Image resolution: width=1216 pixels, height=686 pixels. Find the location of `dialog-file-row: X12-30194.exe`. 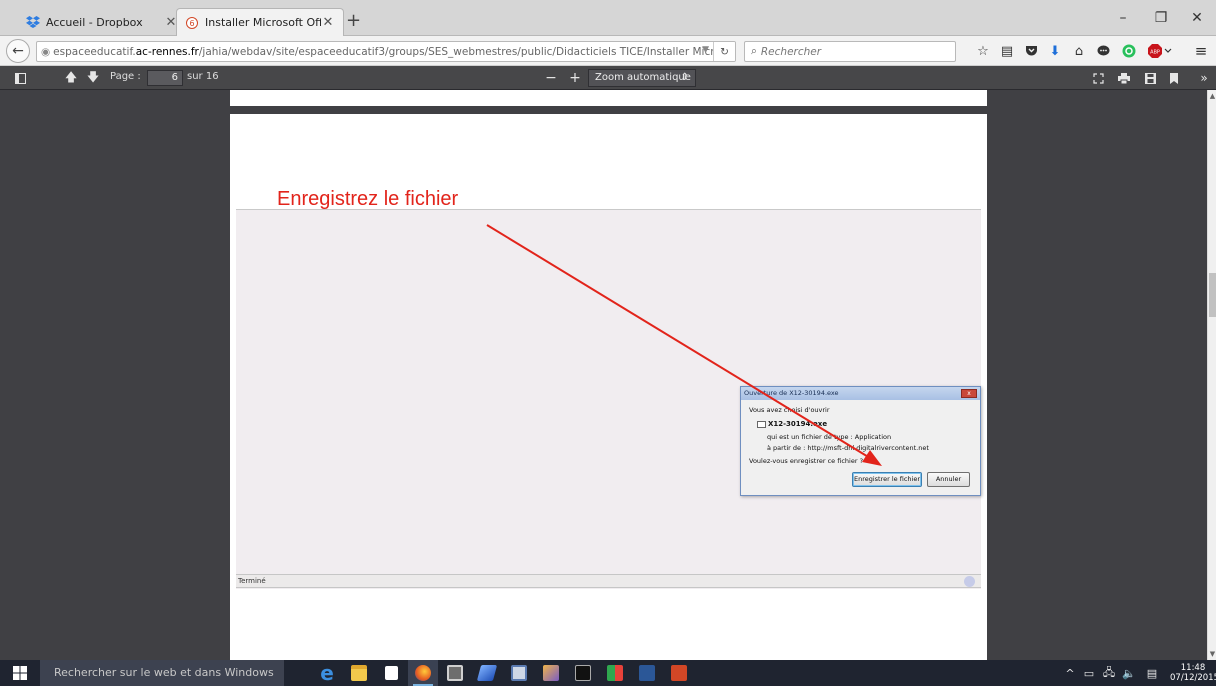

dialog-file-row: X12-30194.exe is located at coordinates (792, 424).